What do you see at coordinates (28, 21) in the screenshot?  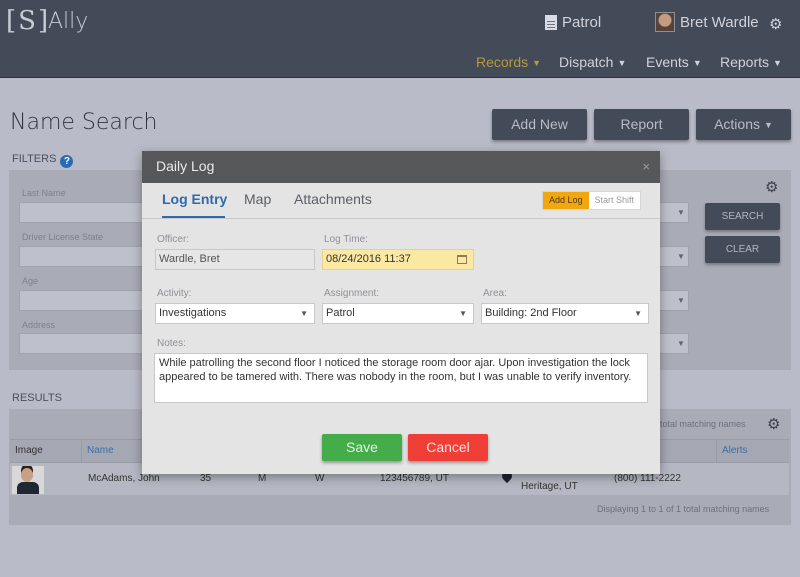 I see `app-logo: [S]` at bounding box center [28, 21].